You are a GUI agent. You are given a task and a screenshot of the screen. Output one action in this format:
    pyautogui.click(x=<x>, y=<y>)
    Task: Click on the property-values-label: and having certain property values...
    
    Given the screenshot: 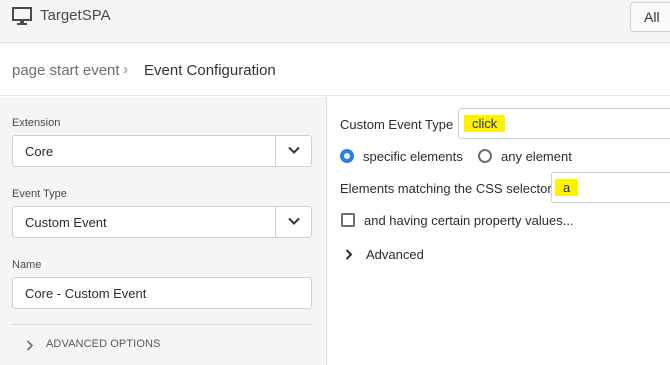 What is the action you would take?
    pyautogui.click(x=469, y=220)
    